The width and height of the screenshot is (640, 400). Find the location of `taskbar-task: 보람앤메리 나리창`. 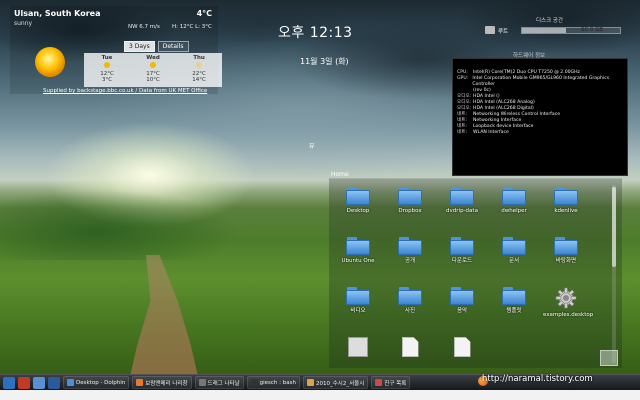

taskbar-task: 보람앤메리 나리창 is located at coordinates (162, 382).